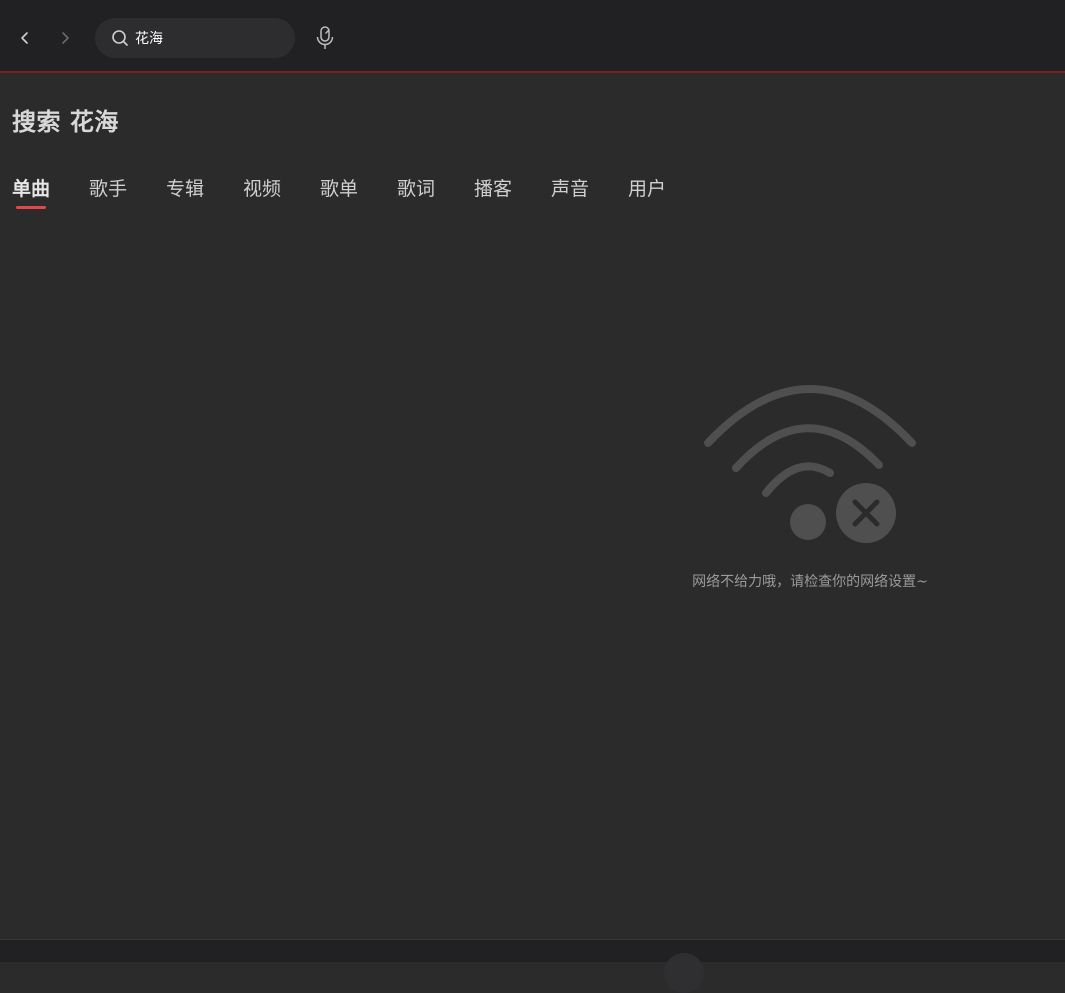 The height and width of the screenshot is (993, 1065). What do you see at coordinates (493, 187) in the screenshot?
I see `tab-podcasts: 播客` at bounding box center [493, 187].